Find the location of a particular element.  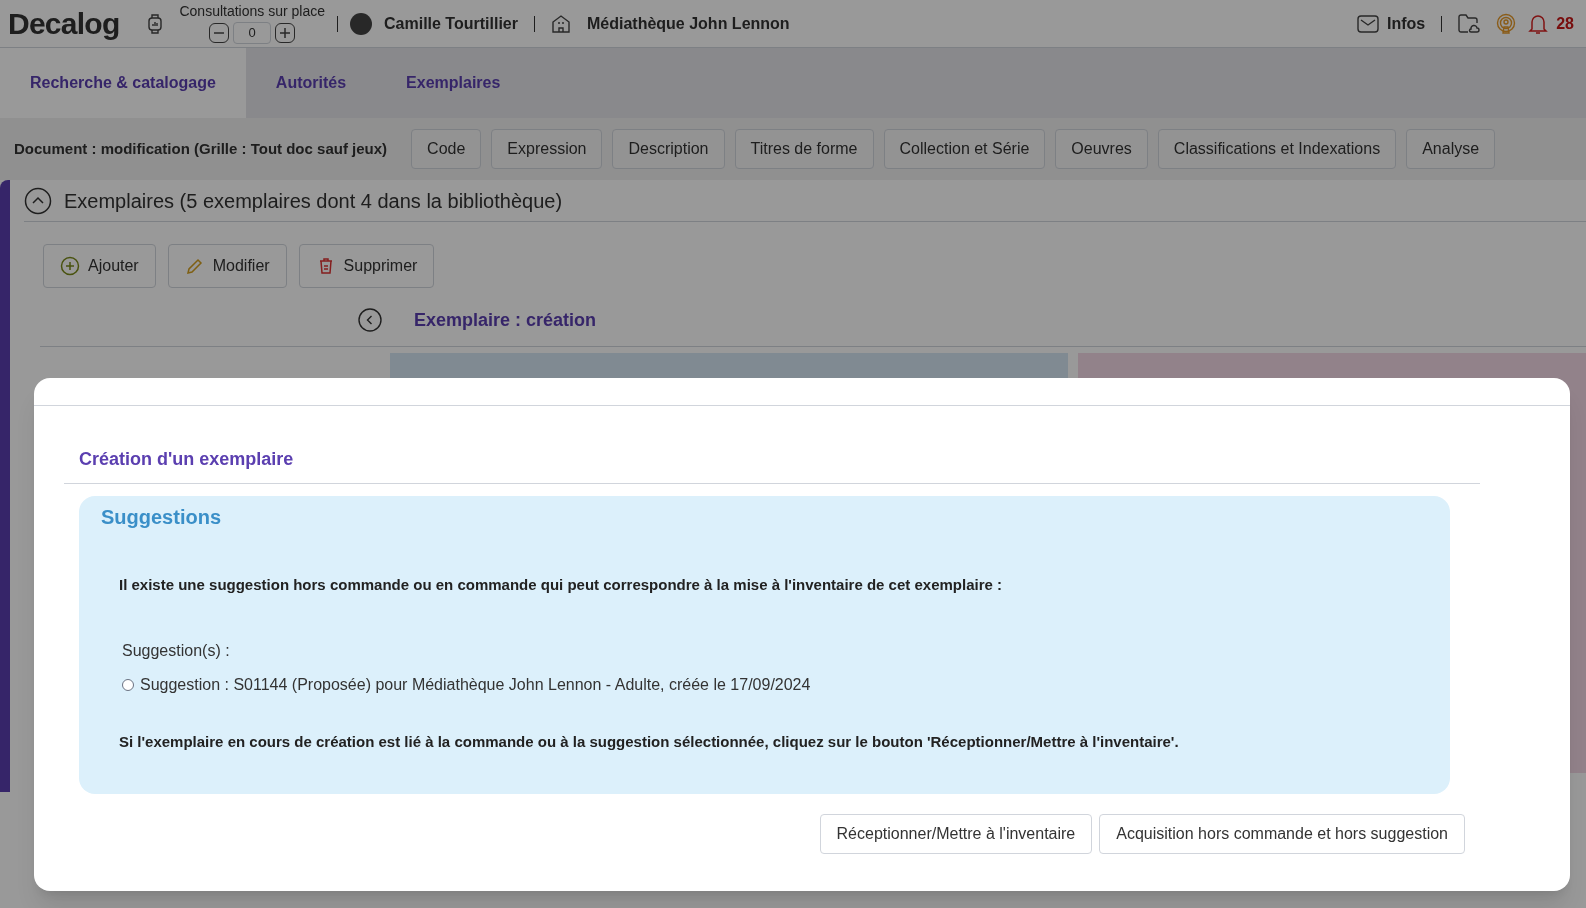

suggestions-intro: Il existe une suggestion hors commande ou en commande qui peut correspondre à la mise à l'inventaire de cet exemplaire : is located at coordinates (561, 585).